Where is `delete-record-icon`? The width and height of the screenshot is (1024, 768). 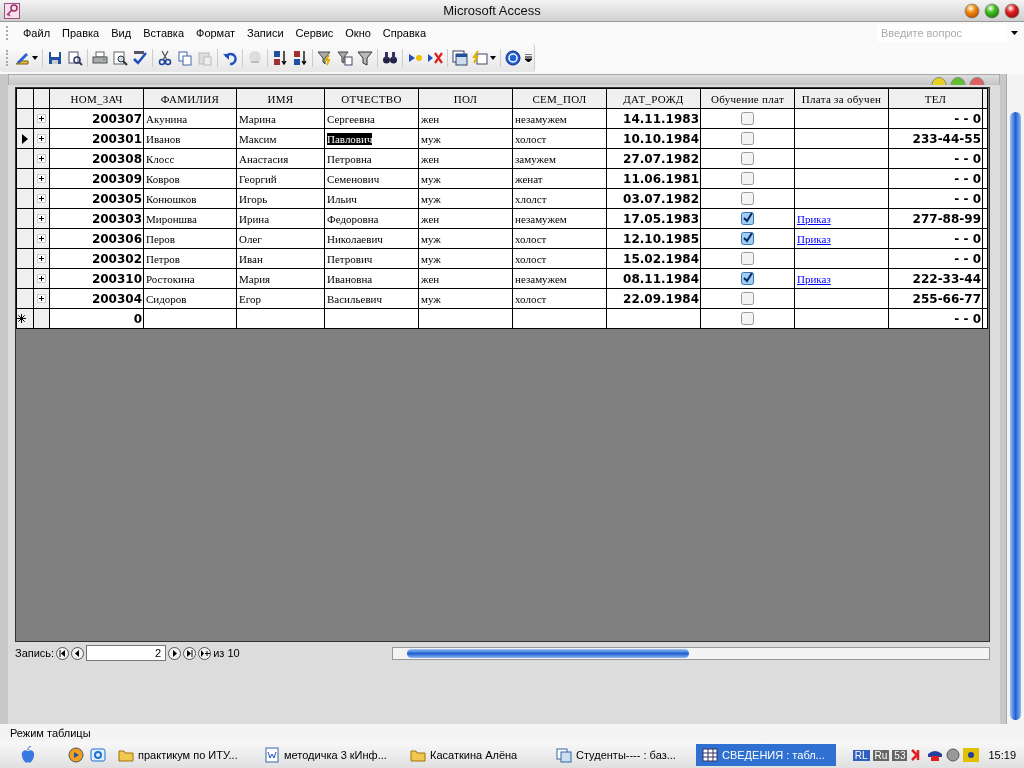
delete-record-icon is located at coordinates (435, 58).